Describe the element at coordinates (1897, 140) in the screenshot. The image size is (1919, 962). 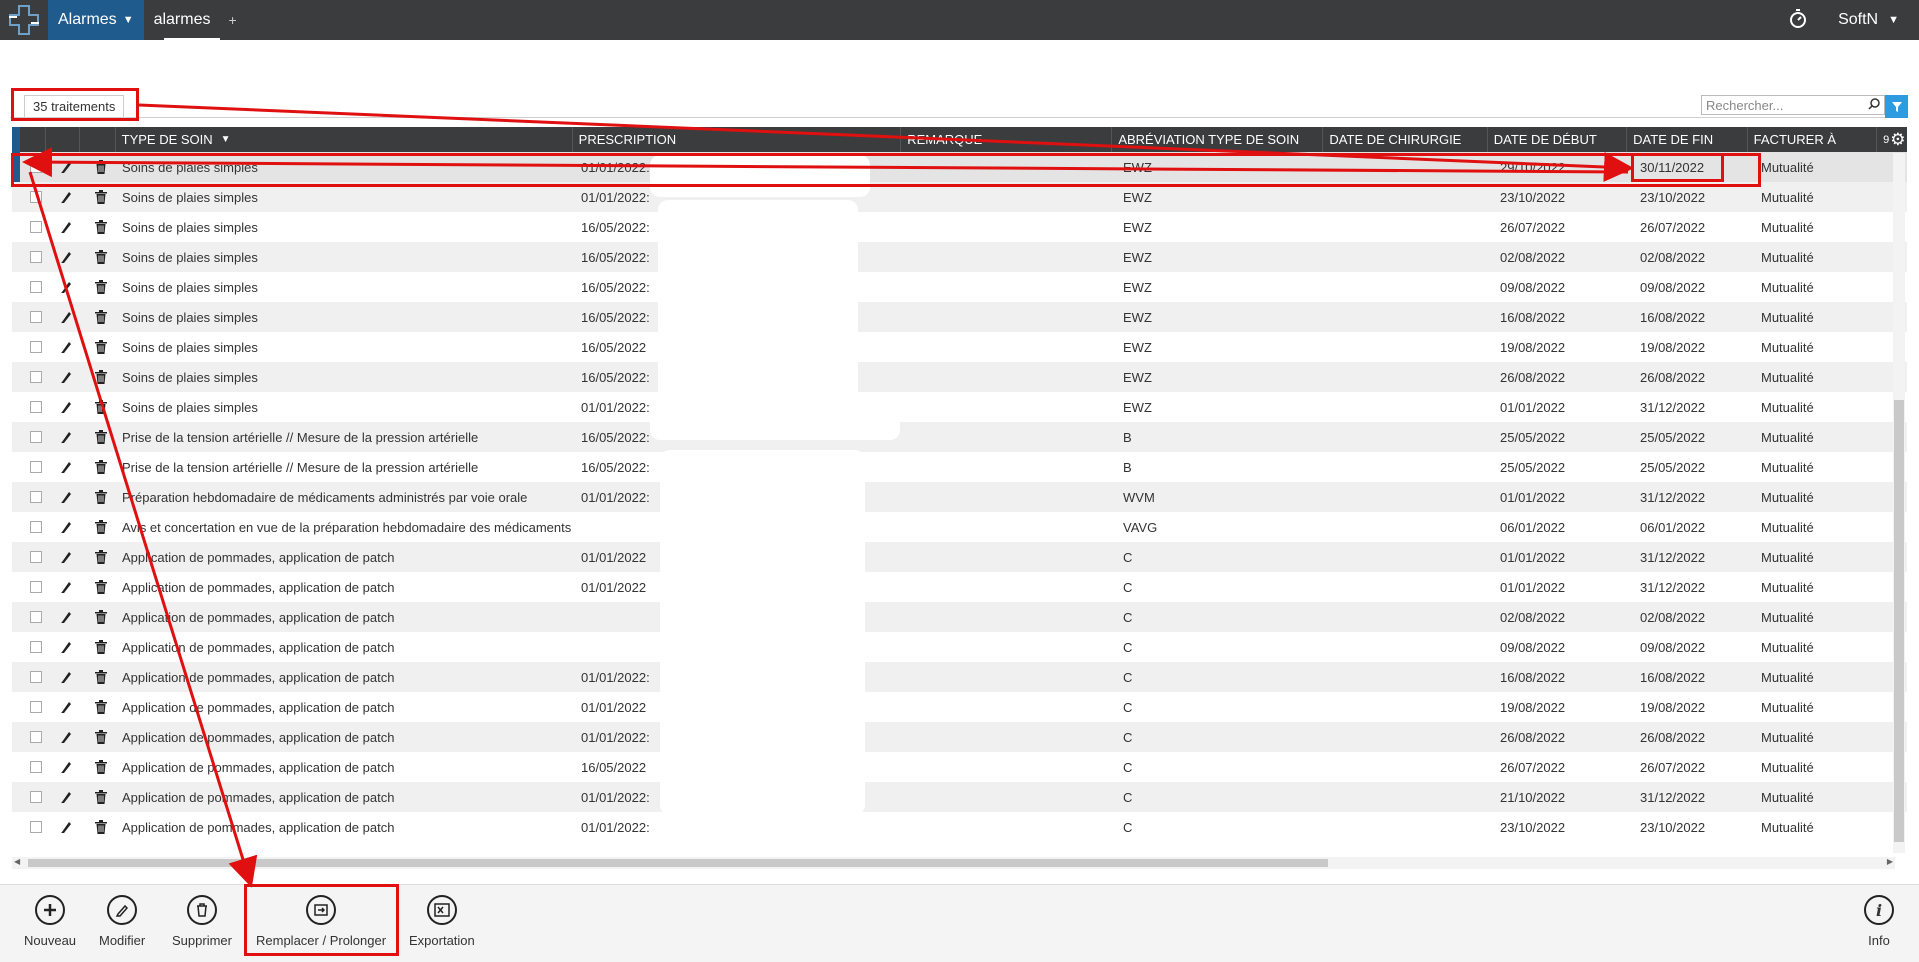
I see `gear-icon: ⚙` at that location.